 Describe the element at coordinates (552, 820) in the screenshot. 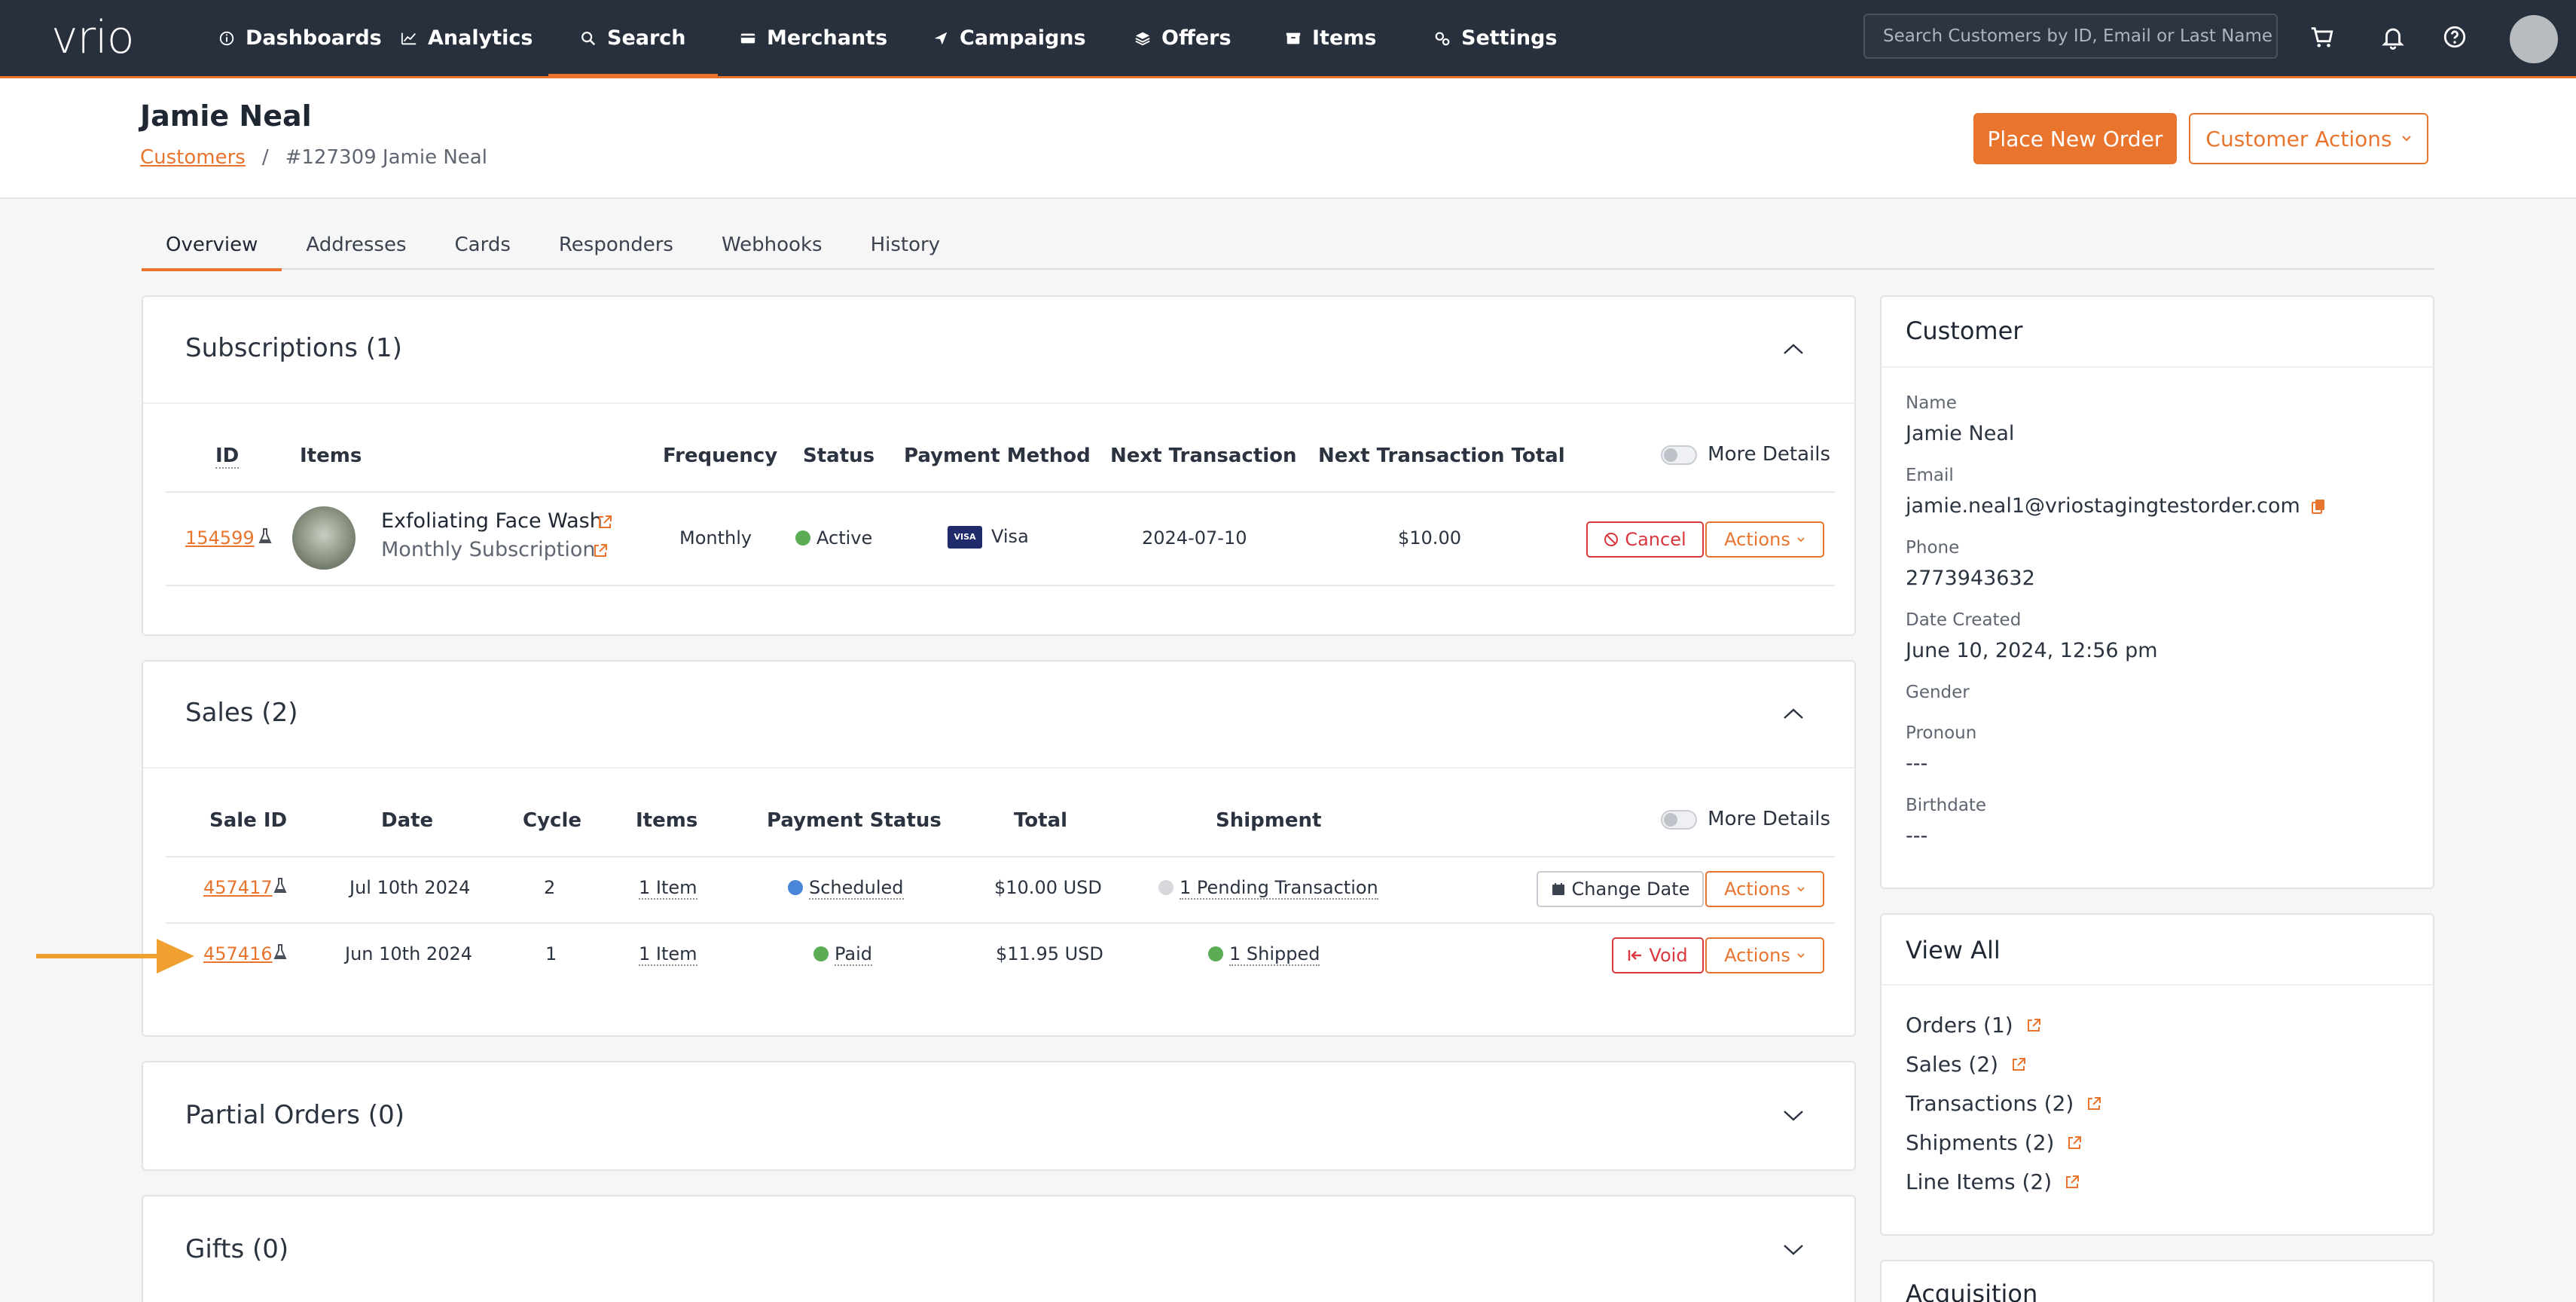

I see `column-header-cycle: Cycle` at that location.